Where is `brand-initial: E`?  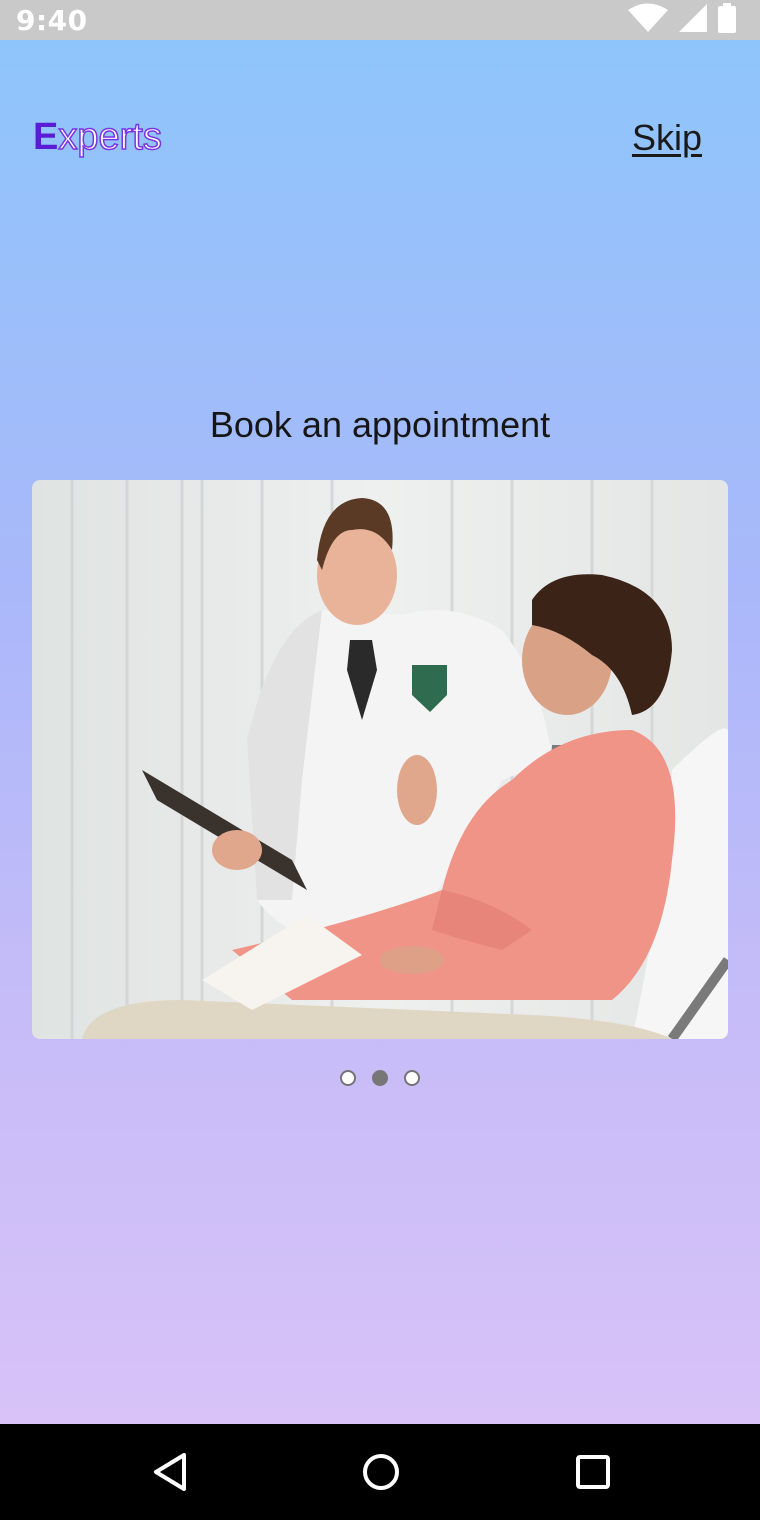 brand-initial: E is located at coordinates (46, 137).